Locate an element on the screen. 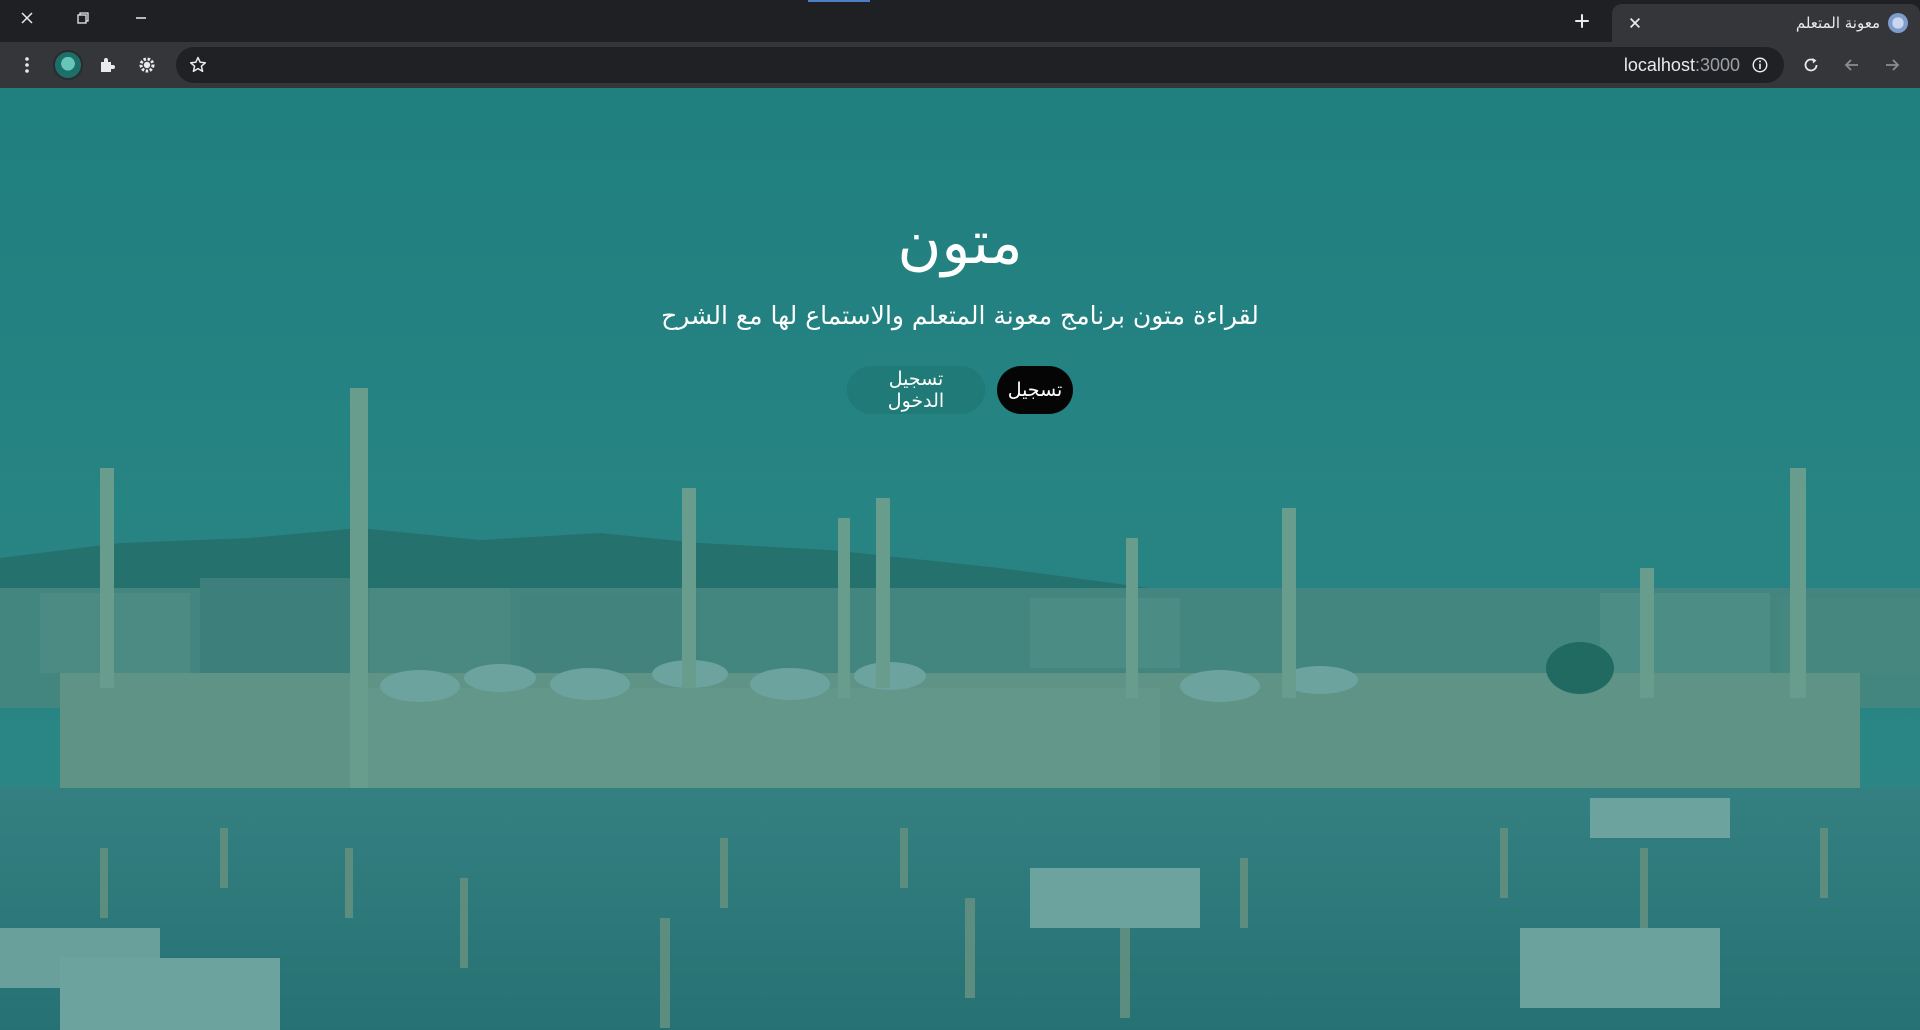  hero-button-group: تسجيل تسجيل الدخول is located at coordinates (960, 390).